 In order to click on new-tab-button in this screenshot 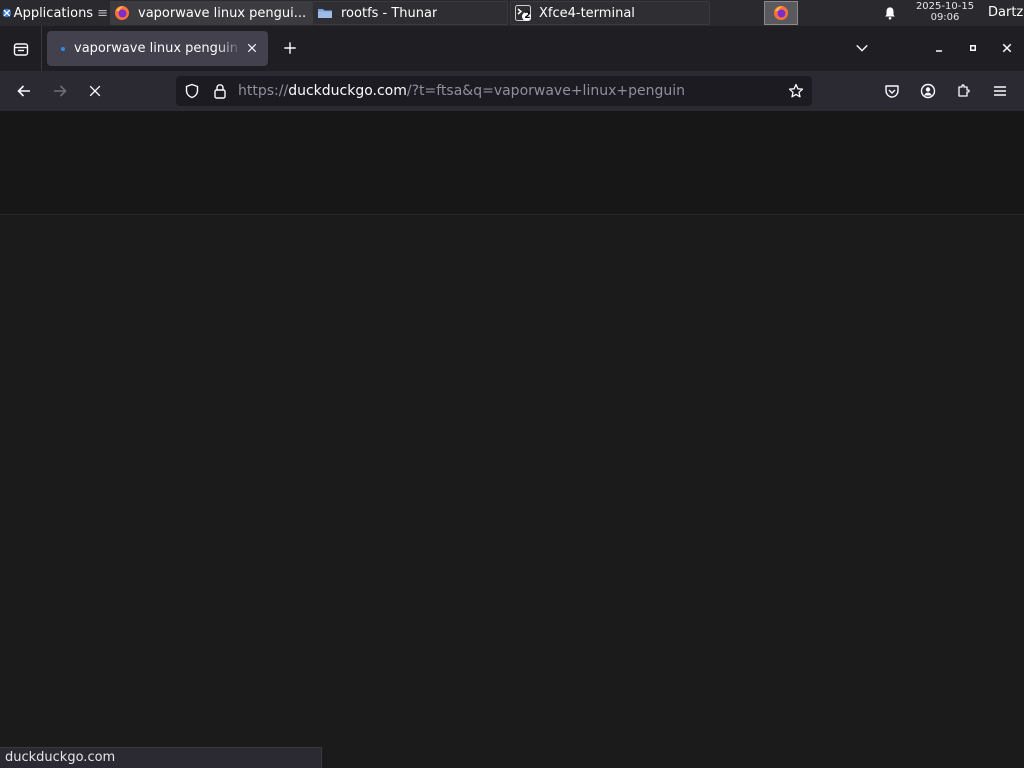, I will do `click(290, 48)`.